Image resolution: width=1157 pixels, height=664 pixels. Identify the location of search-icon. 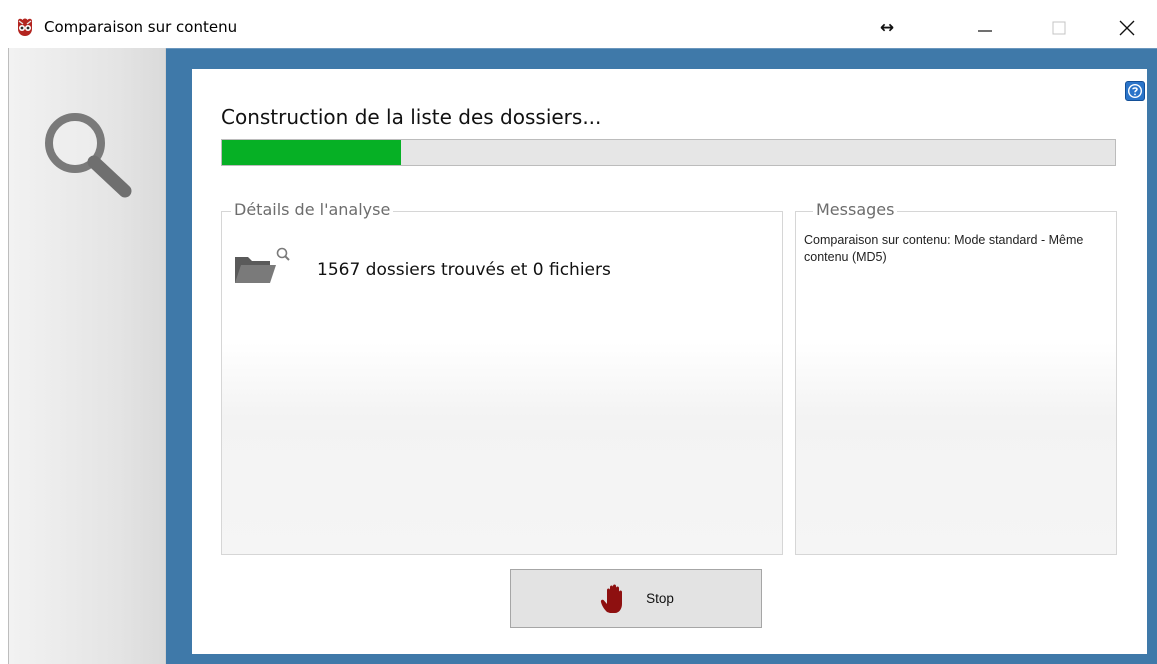
(88, 155).